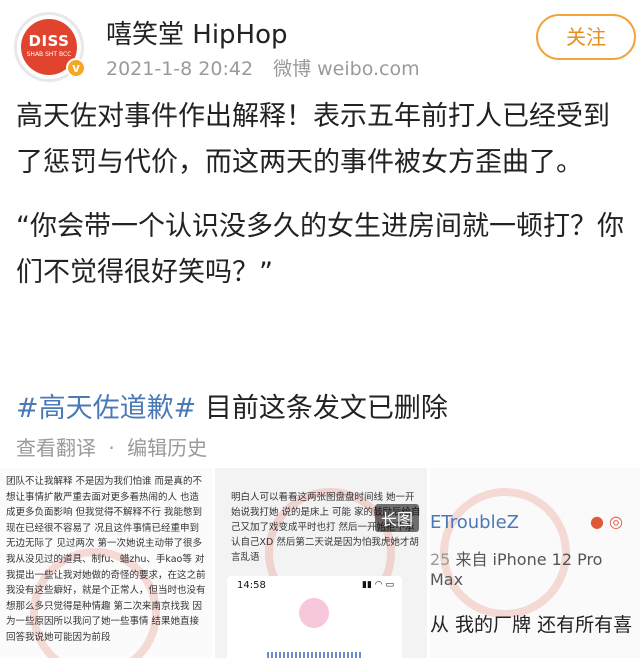  I want to click on avatar-logo-subtext: SHAB SHT BCC, so click(49, 54).